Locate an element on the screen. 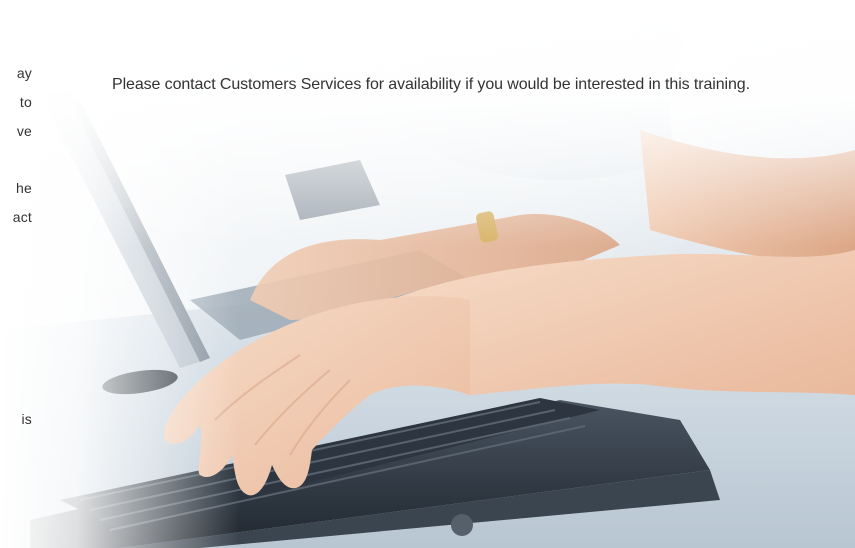 Image resolution: width=855 pixels, height=548 pixels. text-fragment: ve is located at coordinates (24, 131).